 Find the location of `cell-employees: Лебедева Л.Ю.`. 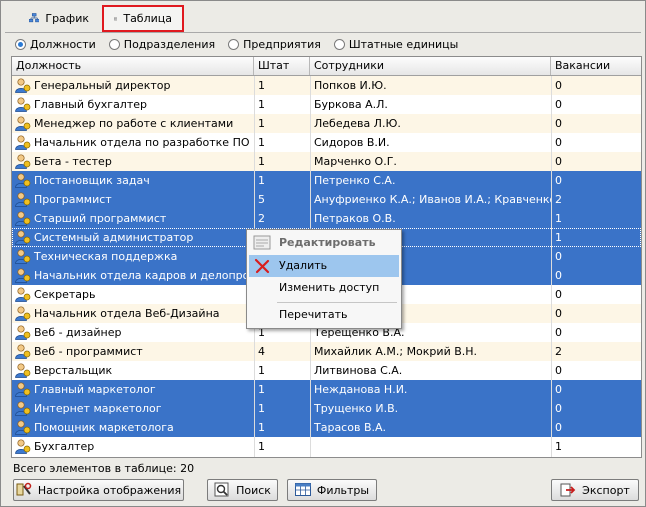

cell-employees: Лебедева Л.Ю. is located at coordinates (357, 123).